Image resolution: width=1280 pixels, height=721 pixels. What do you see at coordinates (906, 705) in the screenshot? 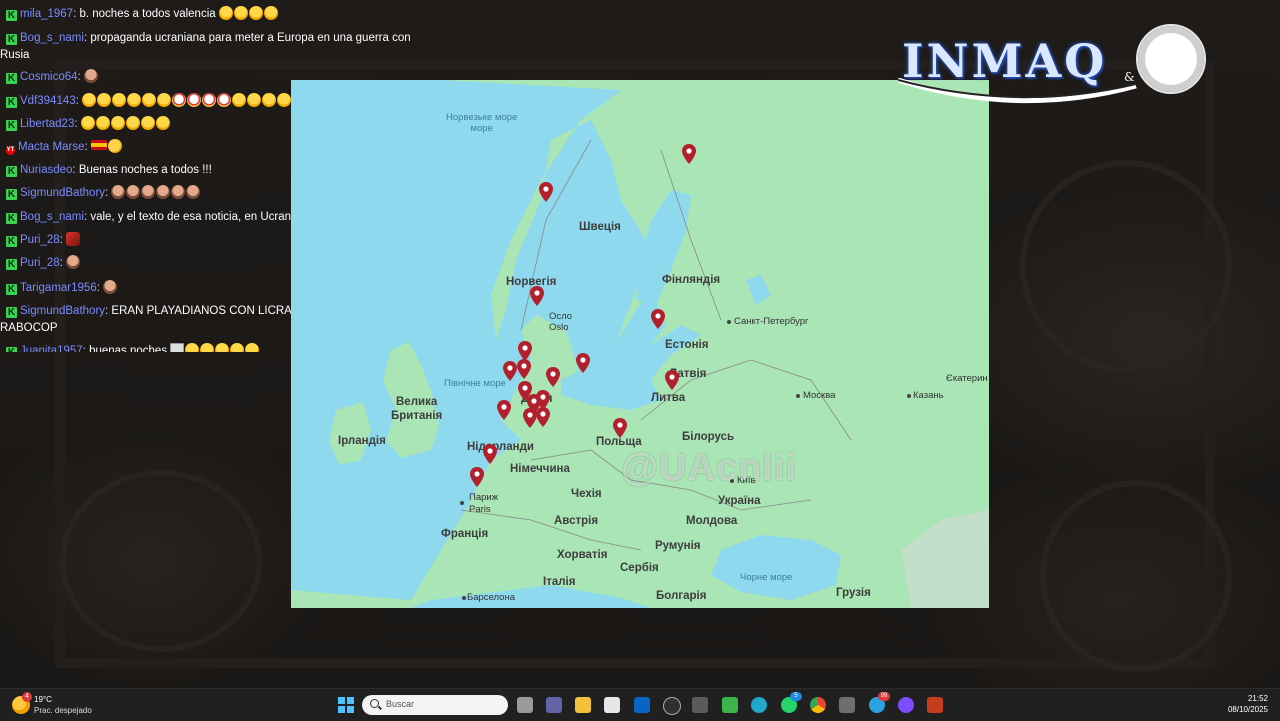
I see `purple-app-icon` at bounding box center [906, 705].